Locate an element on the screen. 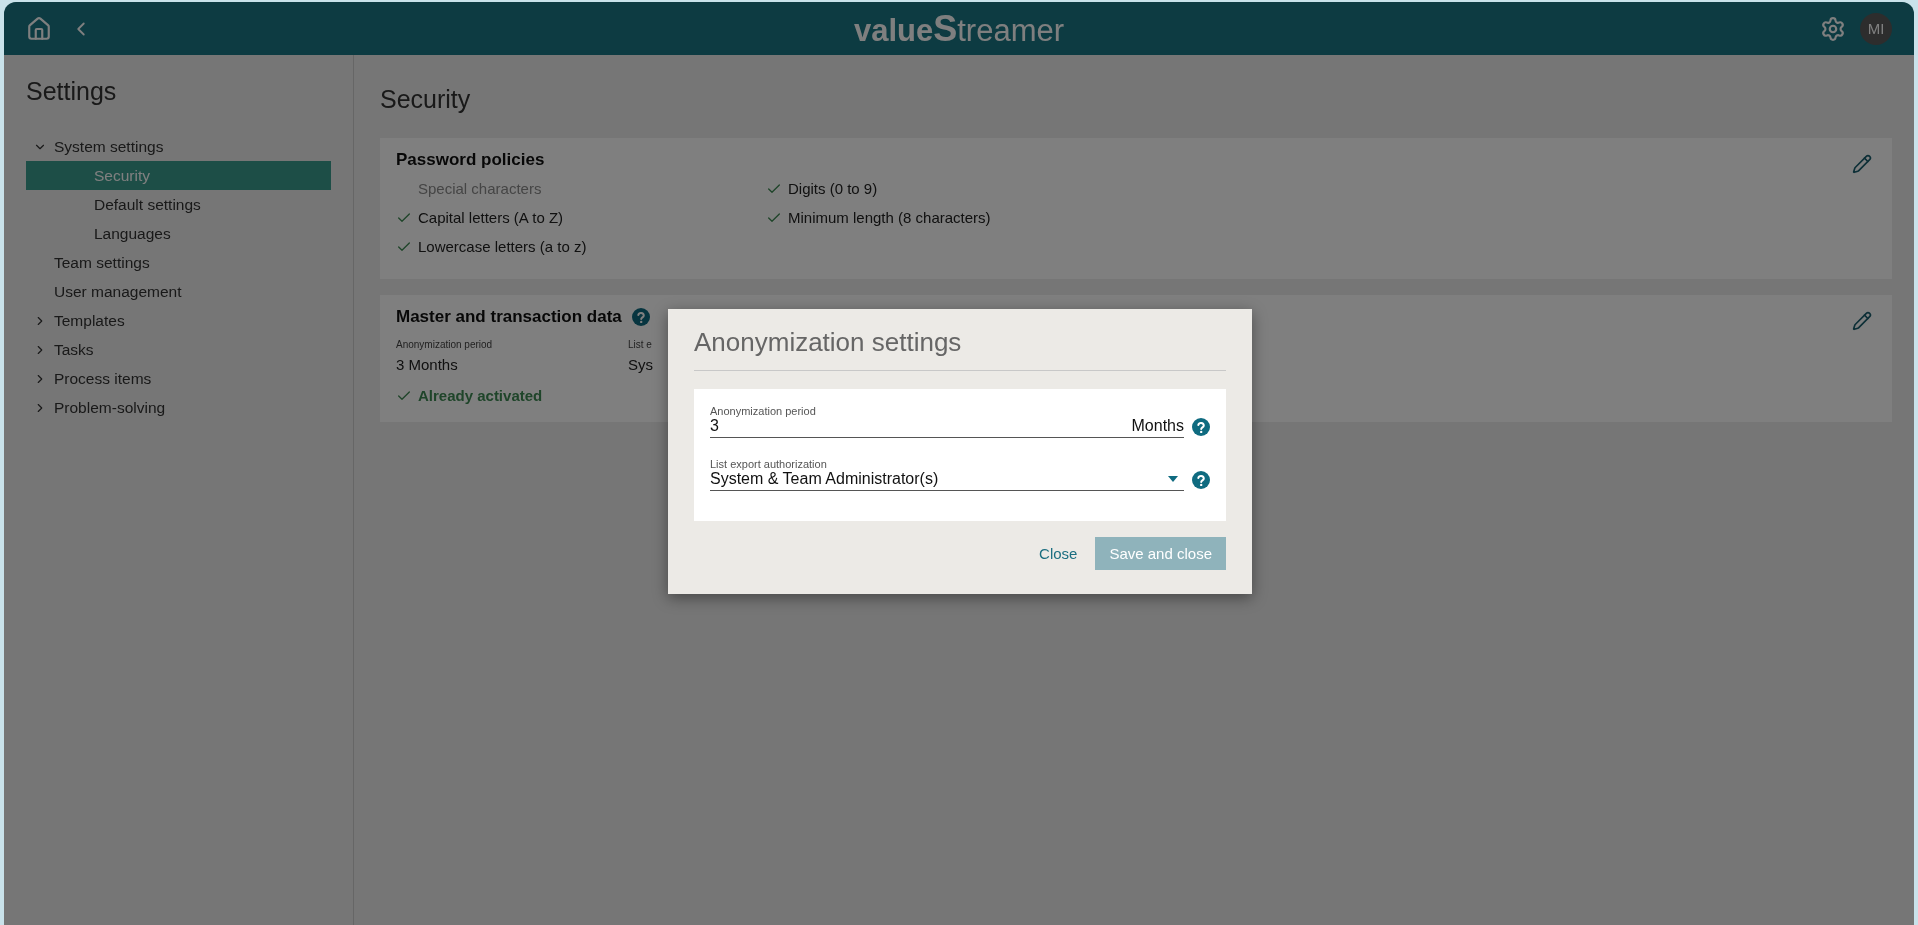 Image resolution: width=1918 pixels, height=925 pixels. sidebar-item: Languages is located at coordinates (178, 233).